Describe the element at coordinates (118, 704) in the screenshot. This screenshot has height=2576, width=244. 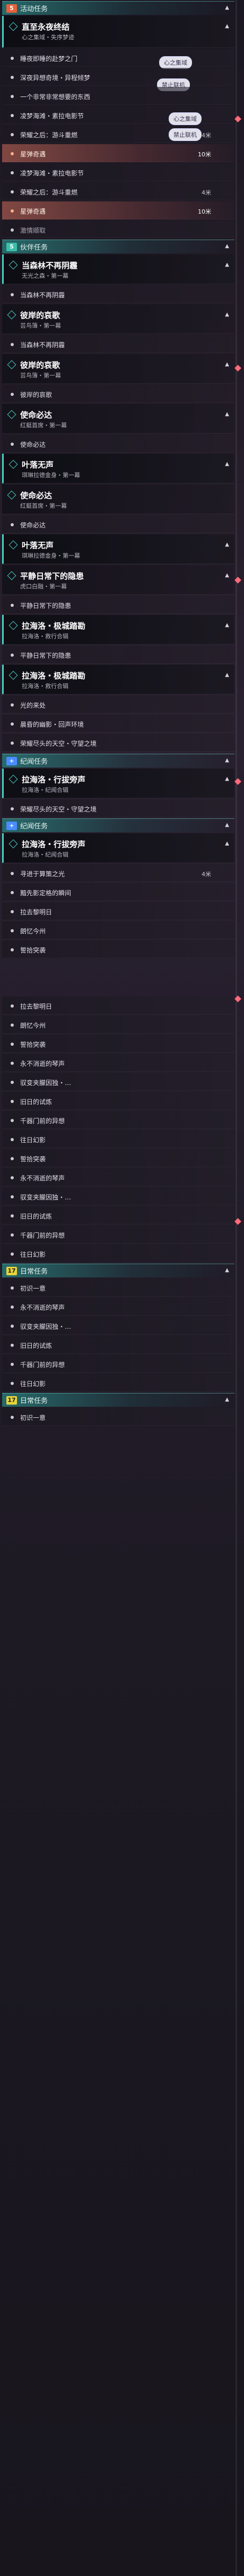
I see `quest-step: 光的来处` at that location.